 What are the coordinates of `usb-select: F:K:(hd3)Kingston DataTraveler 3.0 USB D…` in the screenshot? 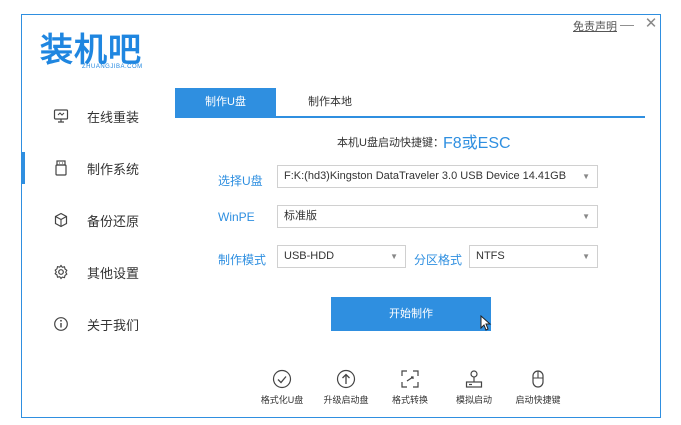 It's located at (437, 176).